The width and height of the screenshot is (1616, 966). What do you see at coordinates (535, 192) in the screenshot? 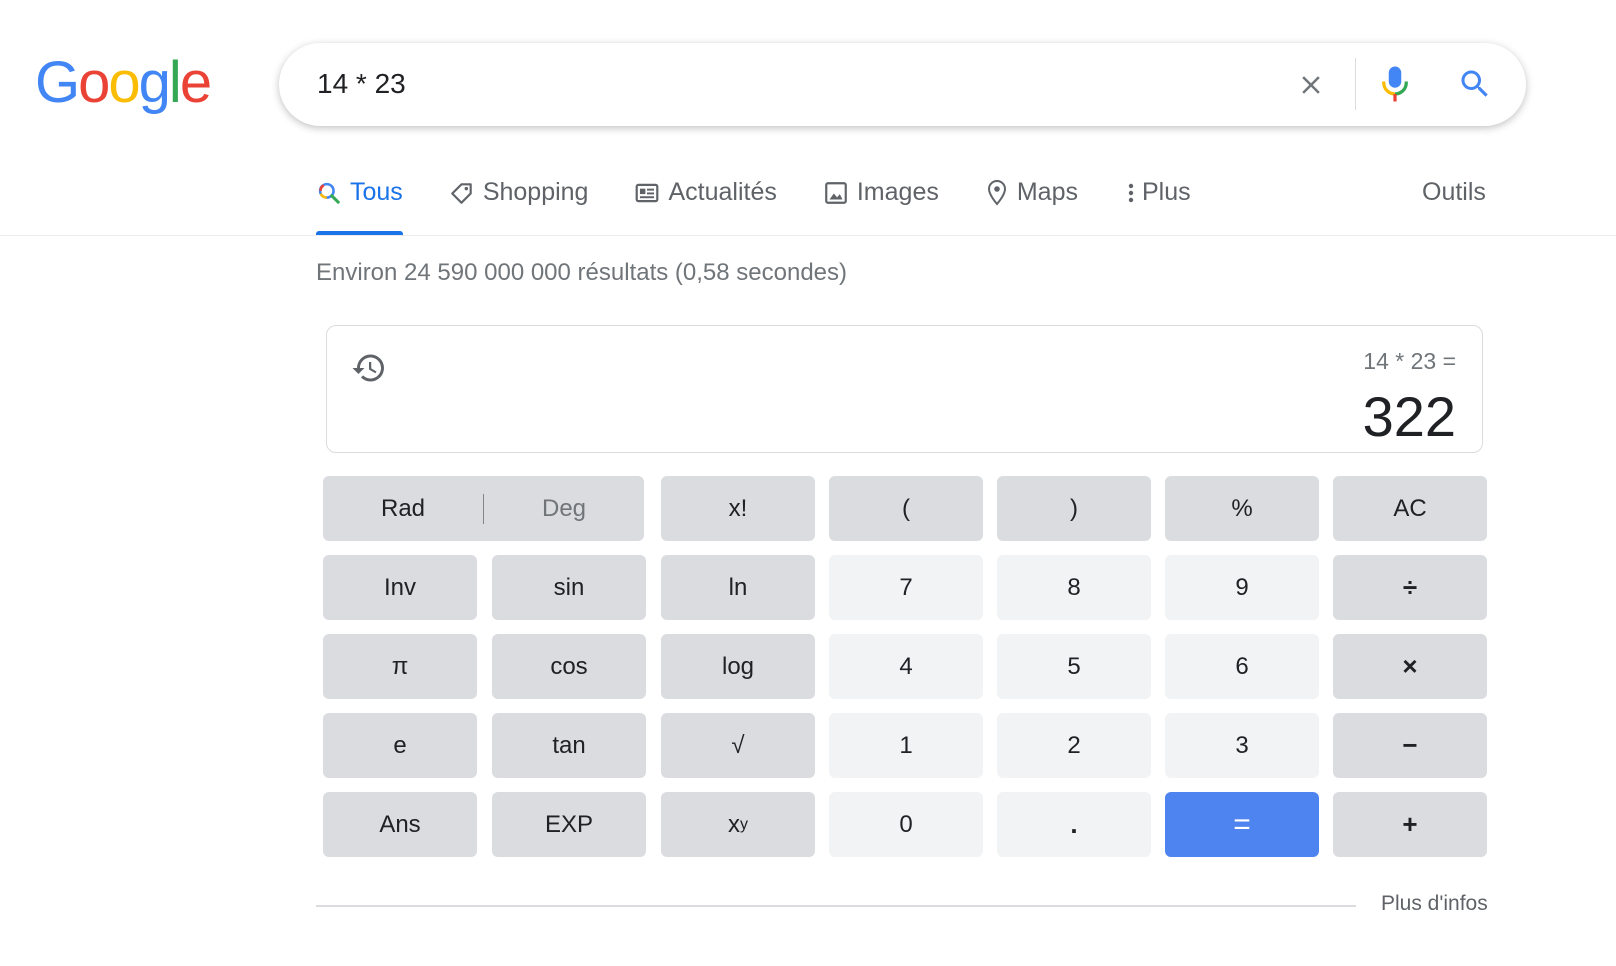
I see `tab-label: Shopping` at bounding box center [535, 192].